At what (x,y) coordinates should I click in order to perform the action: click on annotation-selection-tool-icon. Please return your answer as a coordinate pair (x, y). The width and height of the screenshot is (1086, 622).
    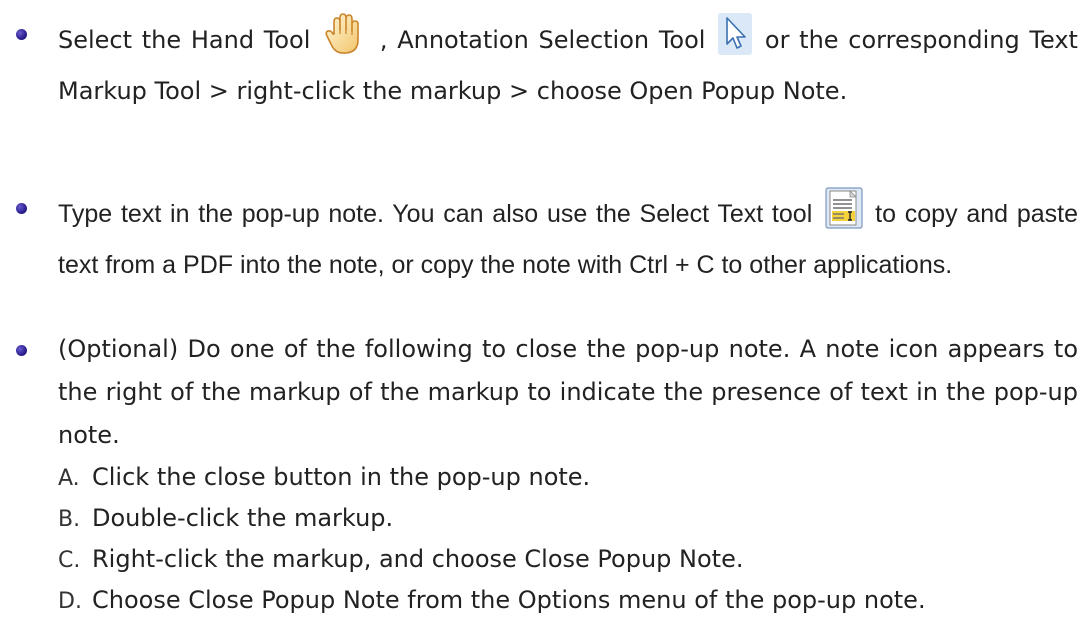
    Looking at the image, I should click on (735, 41).